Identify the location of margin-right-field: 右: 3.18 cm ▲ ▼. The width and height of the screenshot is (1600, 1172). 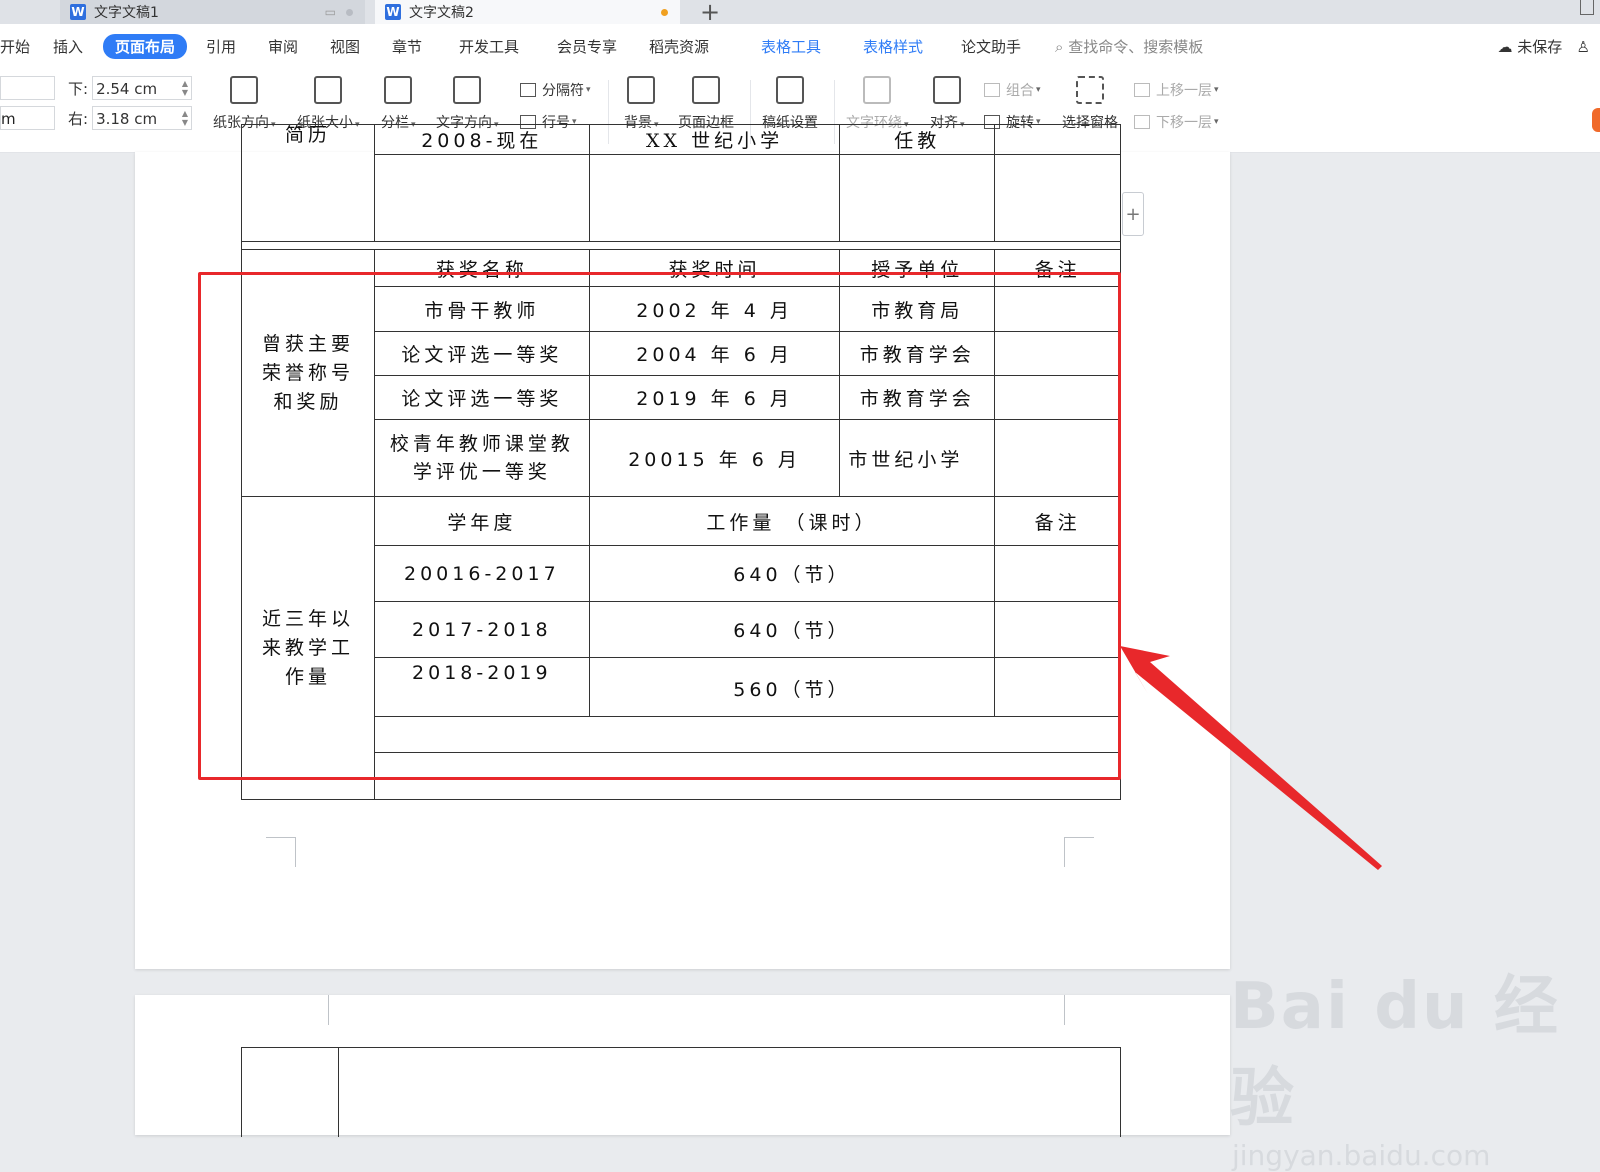
(130, 118).